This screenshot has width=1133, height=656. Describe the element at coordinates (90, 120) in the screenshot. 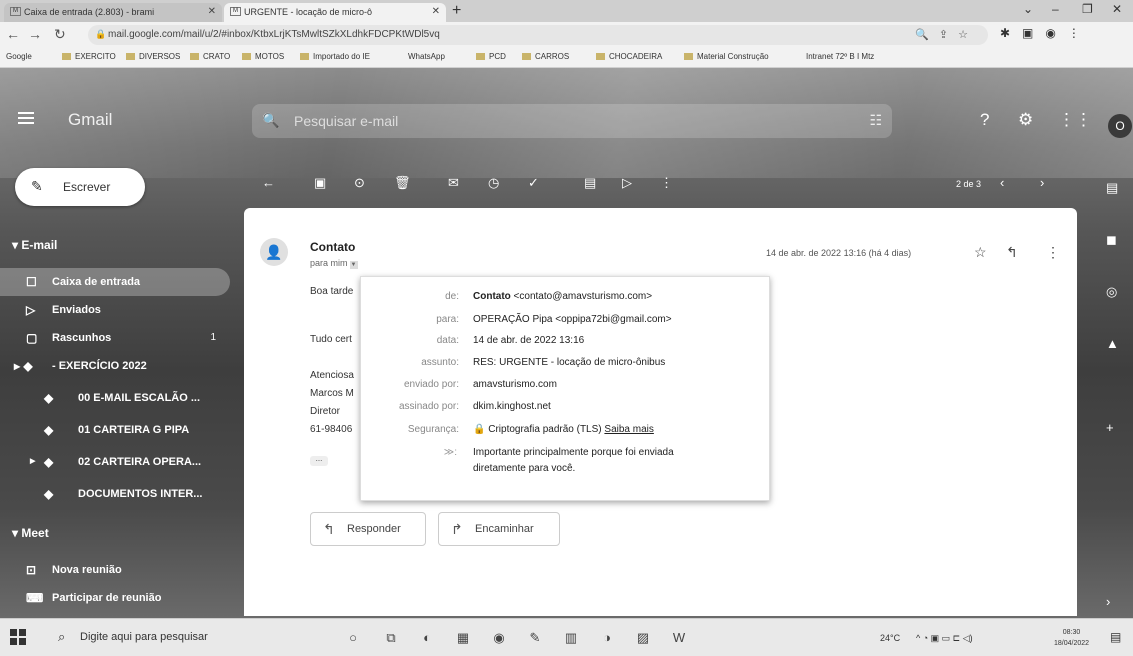

I see `gmail-logo: Gmail` at that location.